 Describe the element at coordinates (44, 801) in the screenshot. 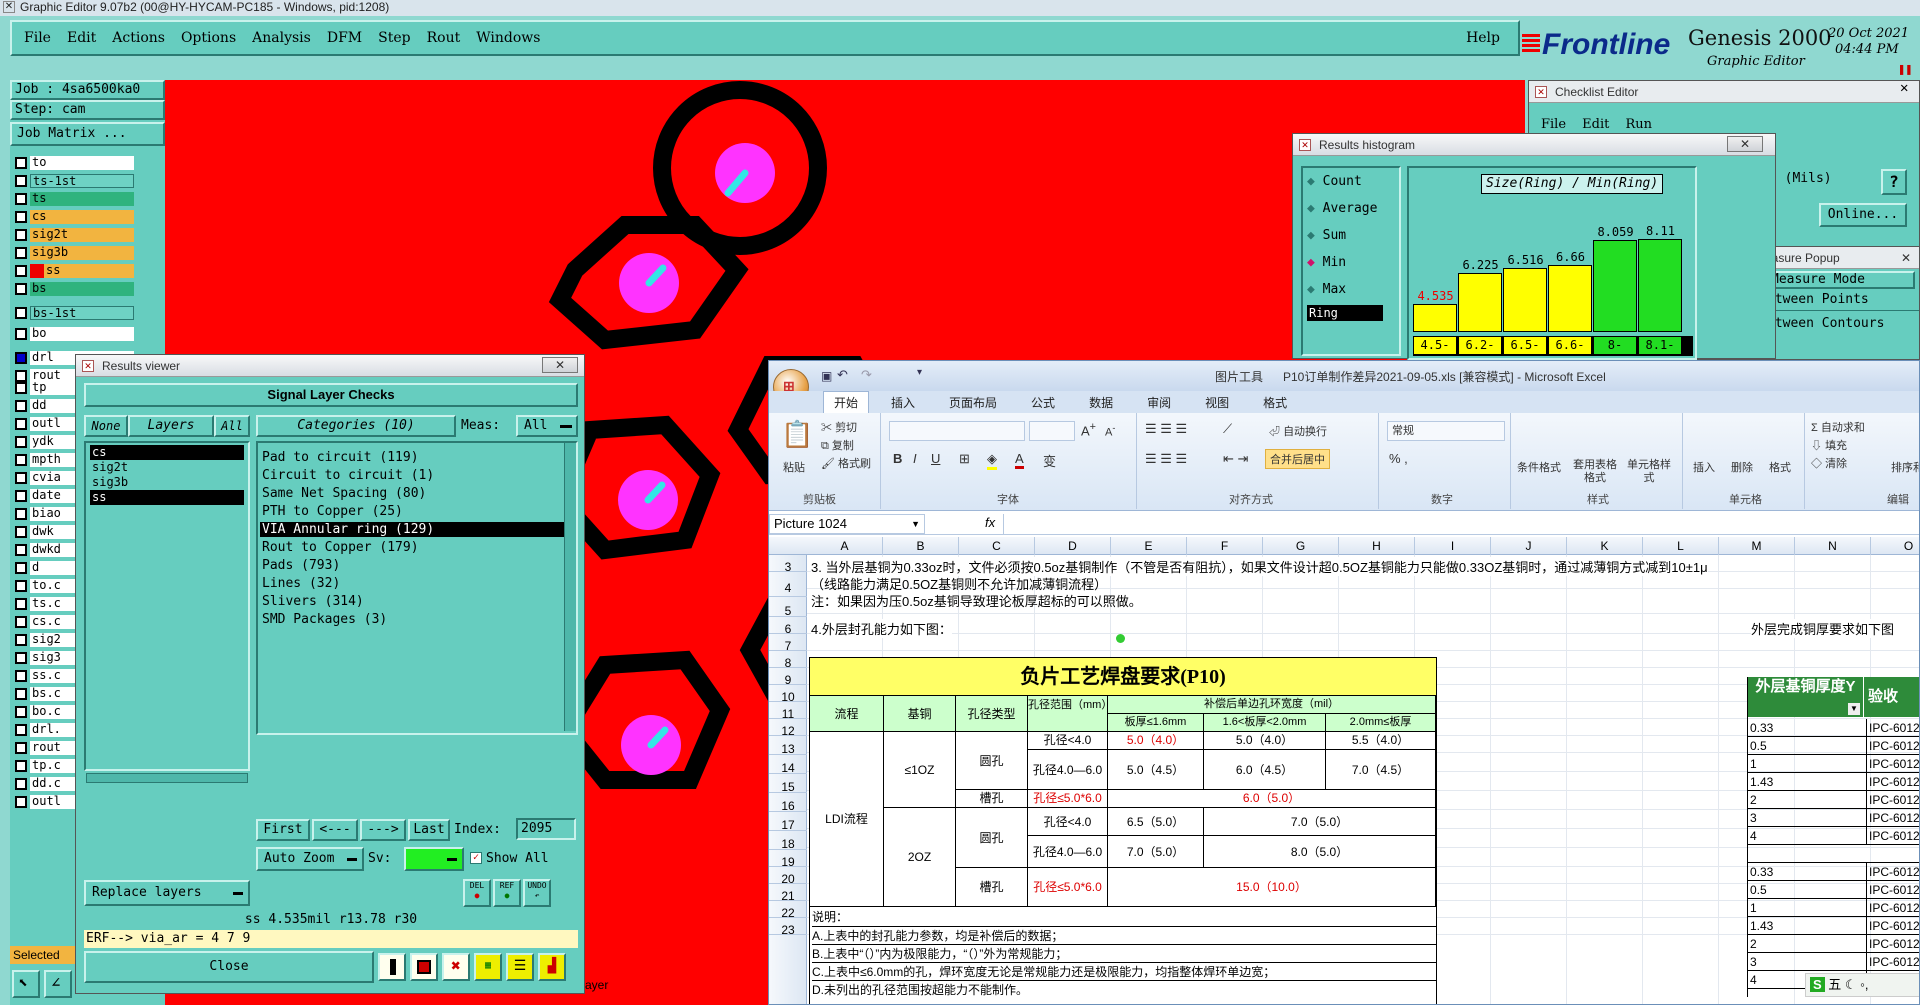

I see `layer-row: outl` at that location.